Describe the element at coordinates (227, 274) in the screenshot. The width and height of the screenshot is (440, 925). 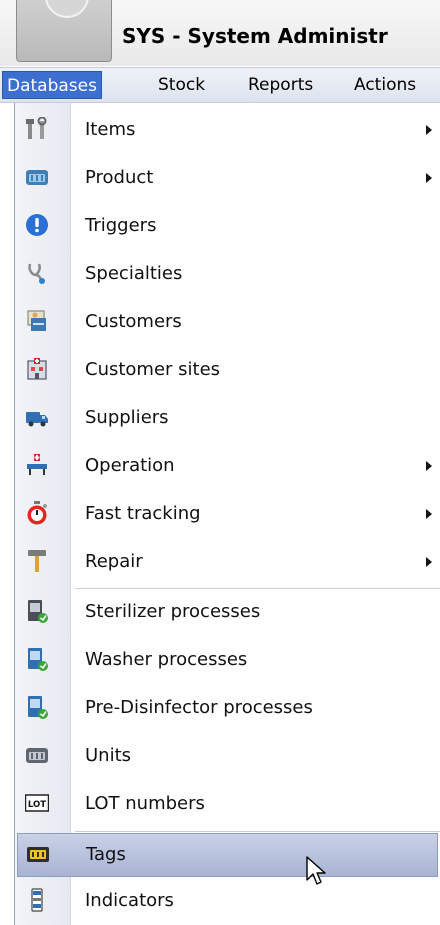
I see `menu-item-specialties: Specialties` at that location.